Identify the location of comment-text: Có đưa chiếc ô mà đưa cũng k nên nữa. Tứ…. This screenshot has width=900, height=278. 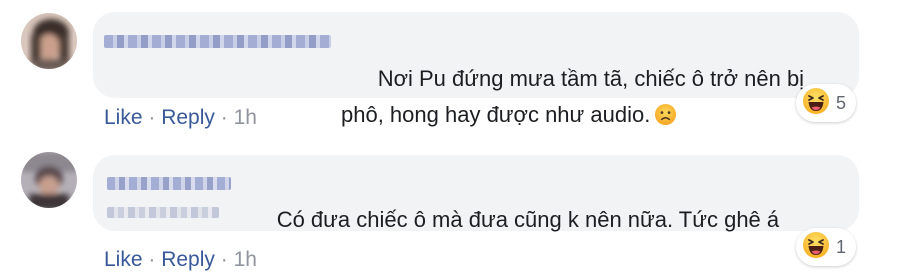
(528, 219).